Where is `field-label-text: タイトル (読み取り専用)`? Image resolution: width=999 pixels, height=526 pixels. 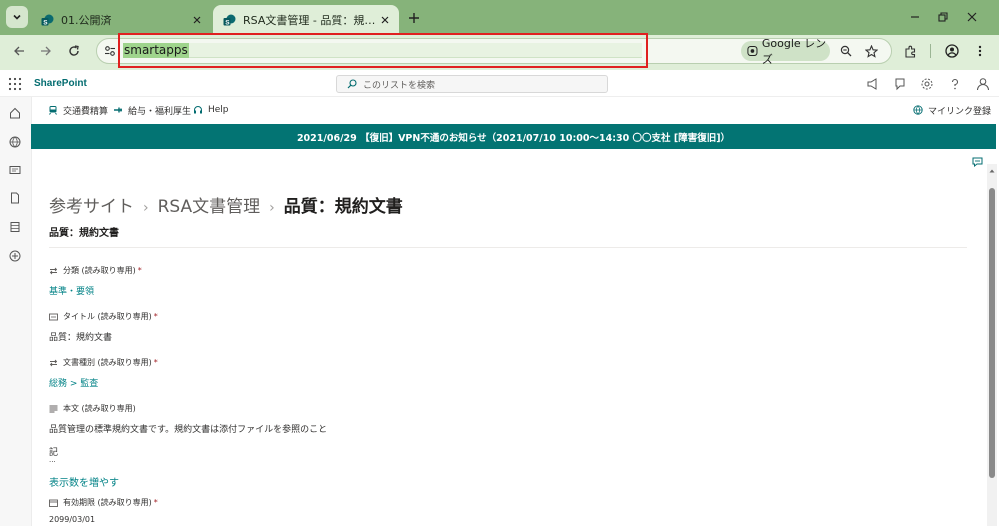
field-label-text: タイトル (読み取り専用) is located at coordinates (107, 316).